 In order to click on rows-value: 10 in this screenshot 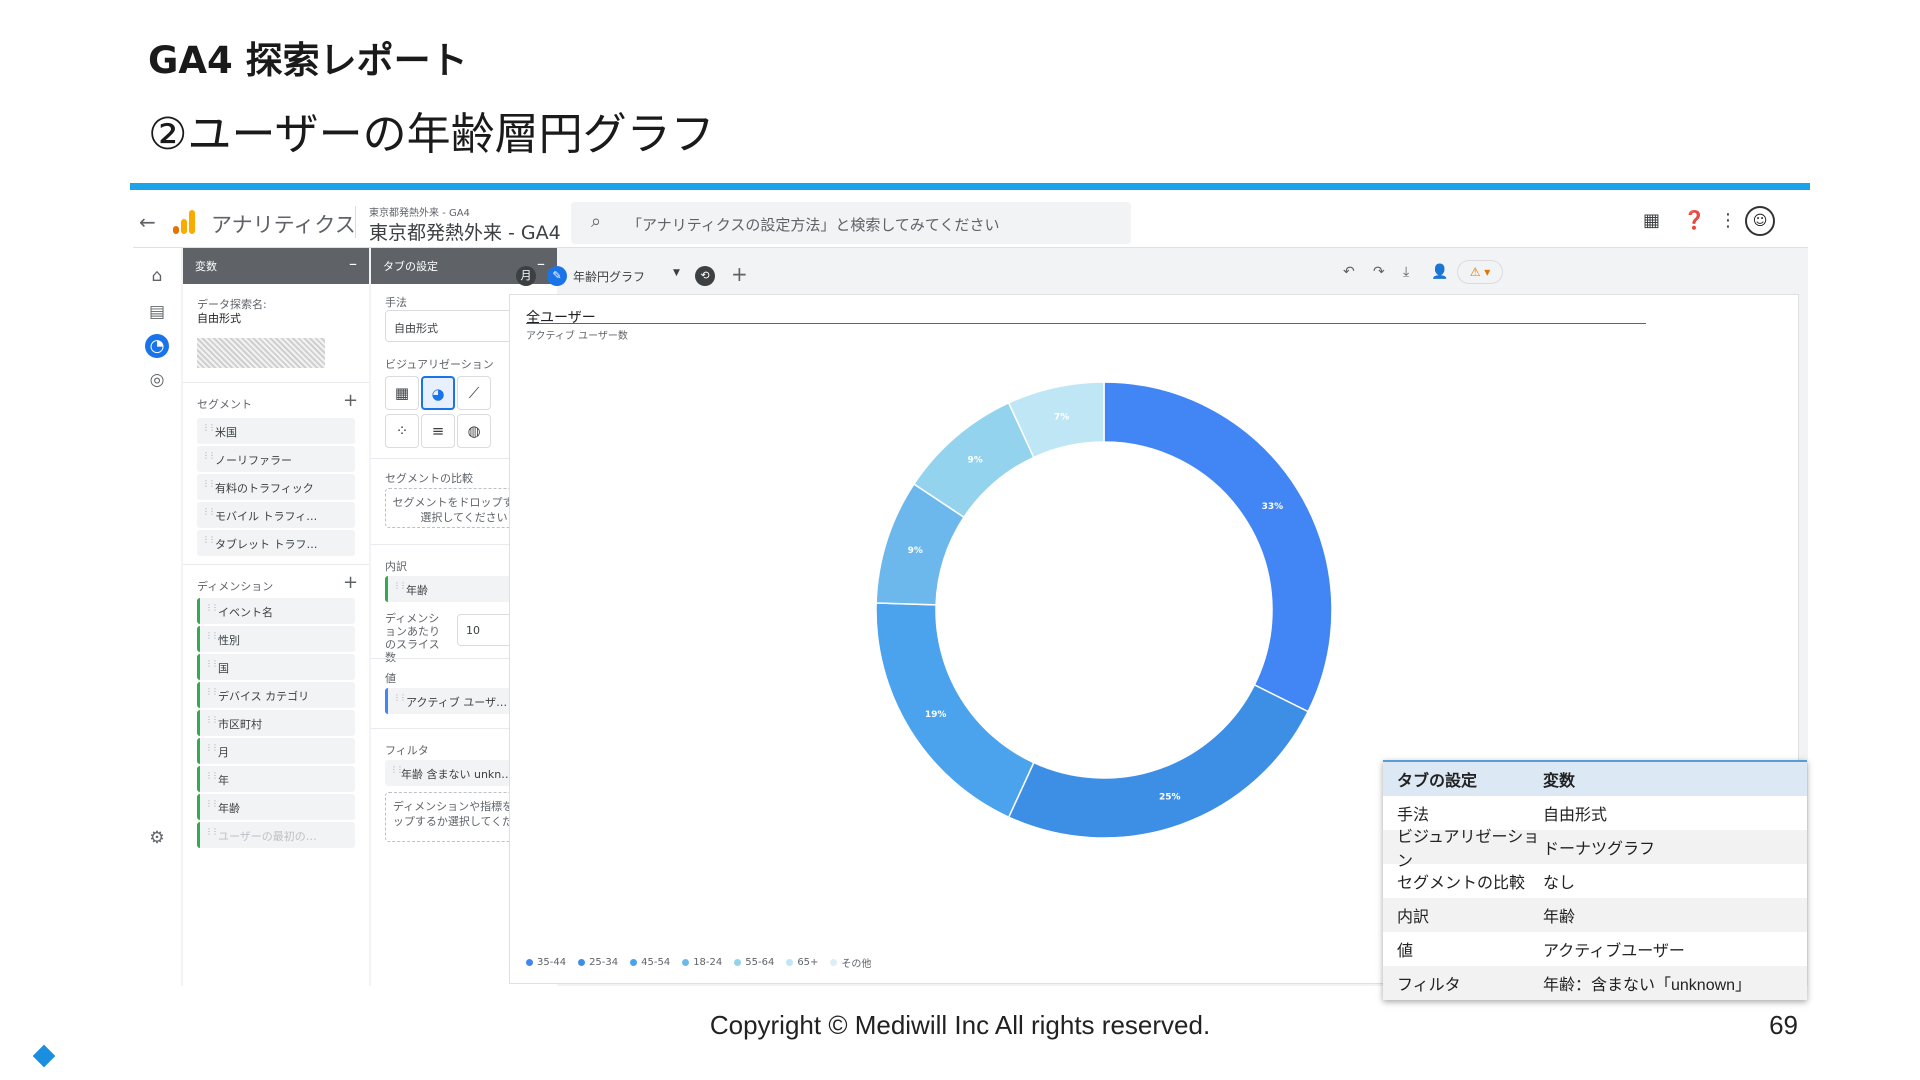, I will do `click(473, 630)`.